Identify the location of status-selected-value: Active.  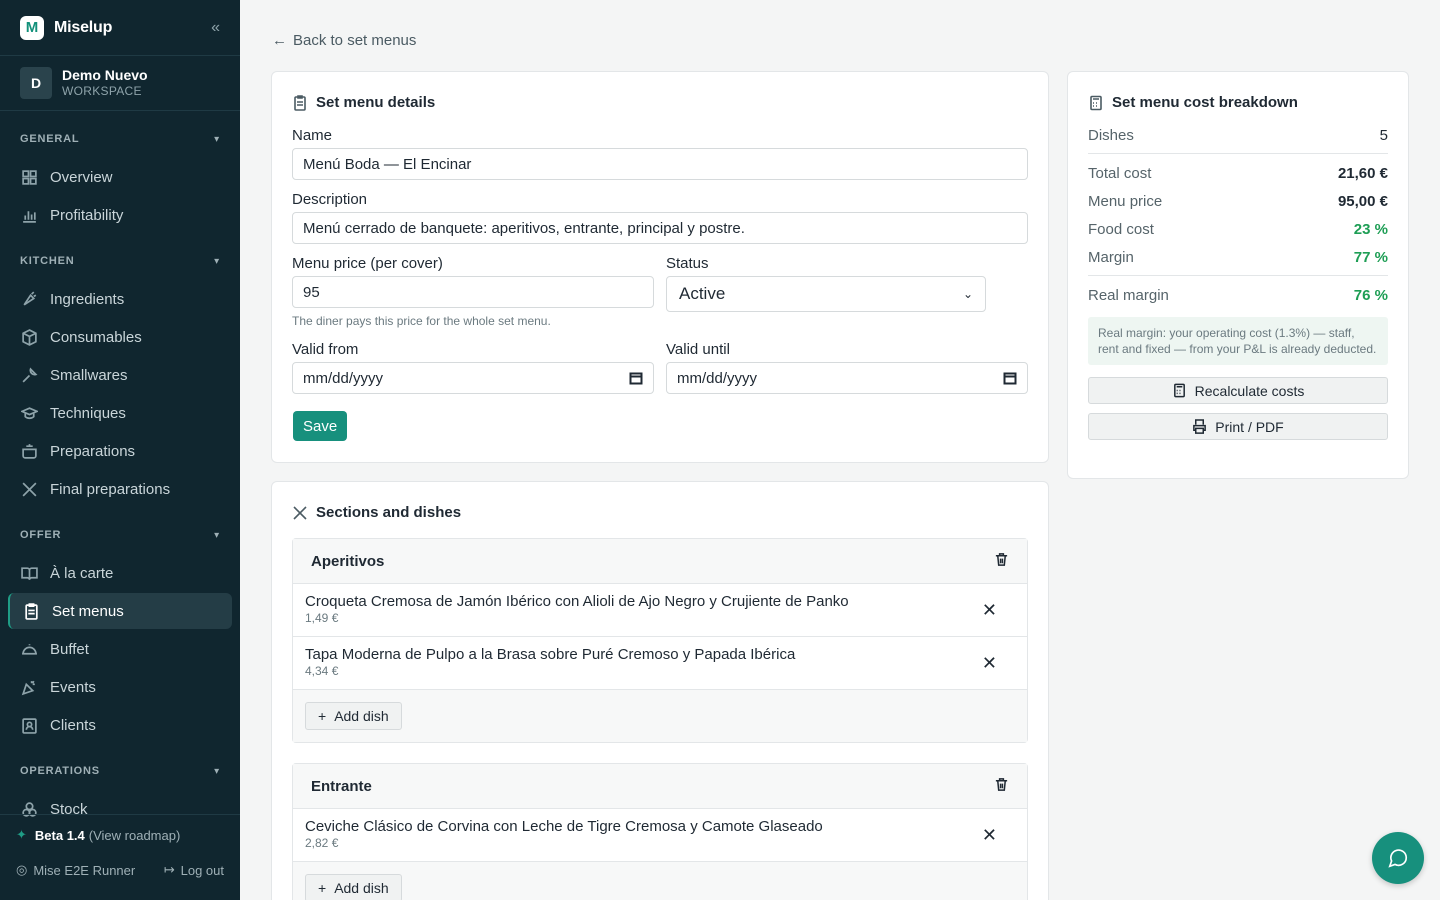
(702, 293).